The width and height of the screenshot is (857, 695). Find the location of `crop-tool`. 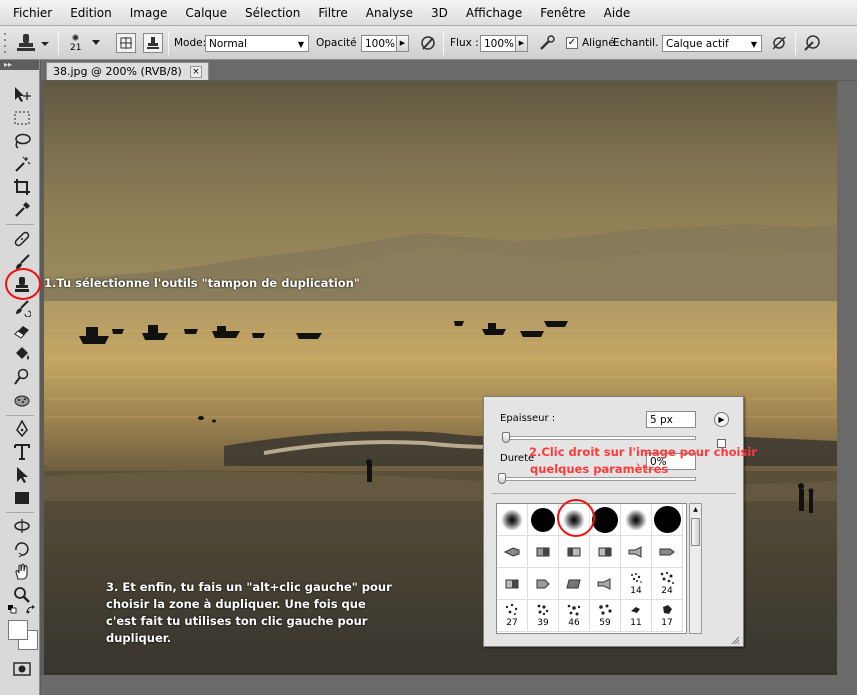

crop-tool is located at coordinates (22, 187).